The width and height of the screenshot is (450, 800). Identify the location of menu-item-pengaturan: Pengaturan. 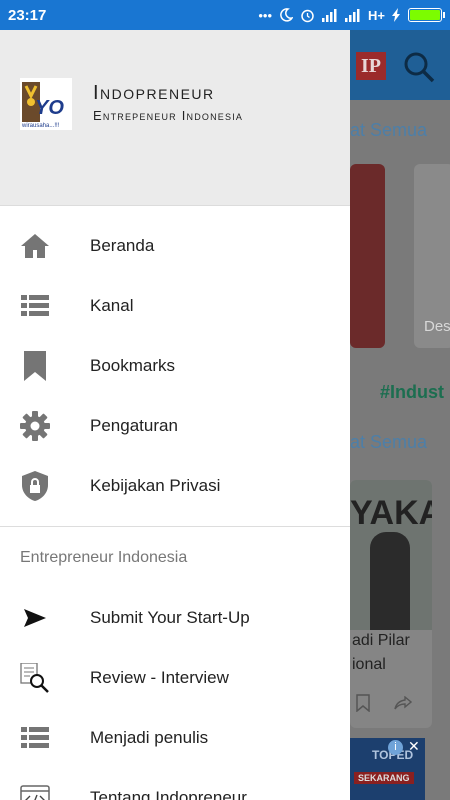
(175, 426).